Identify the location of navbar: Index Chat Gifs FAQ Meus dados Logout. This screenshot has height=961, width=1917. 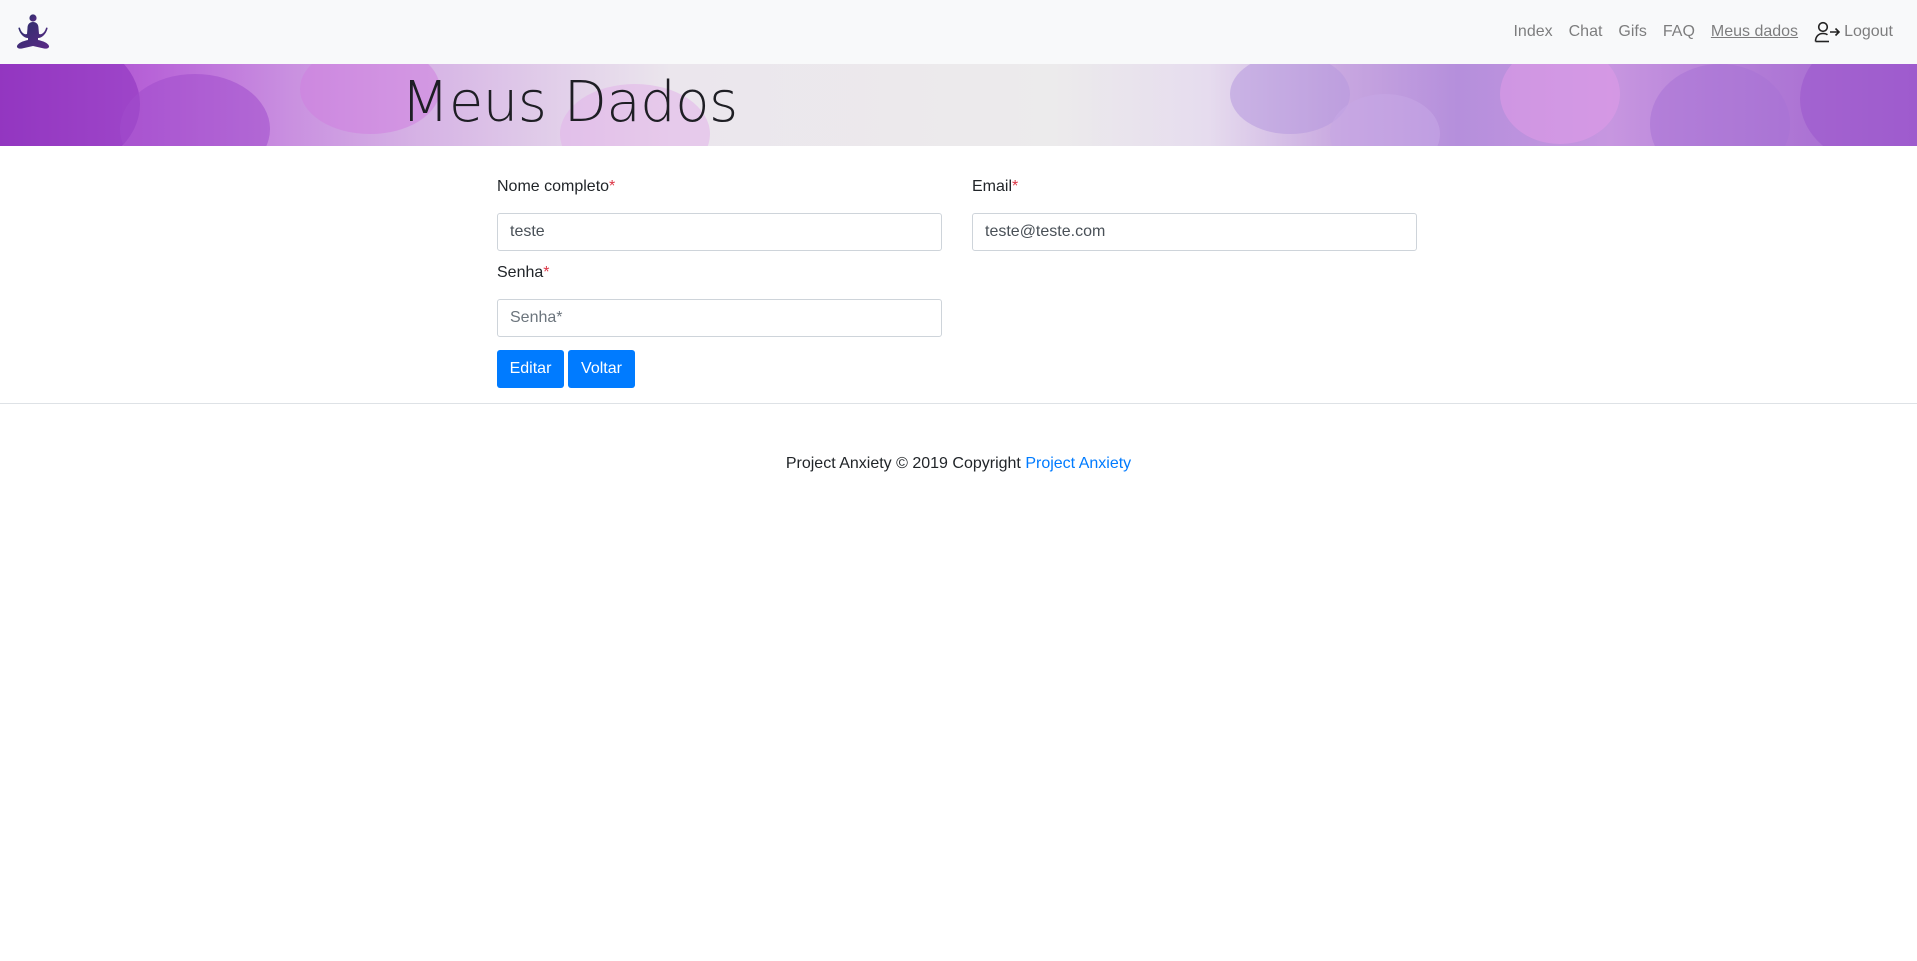
(958, 32).